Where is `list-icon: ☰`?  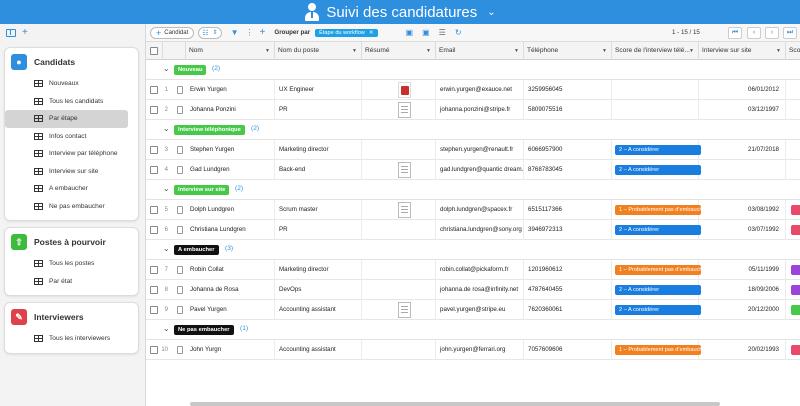 list-icon: ☰ is located at coordinates (442, 32).